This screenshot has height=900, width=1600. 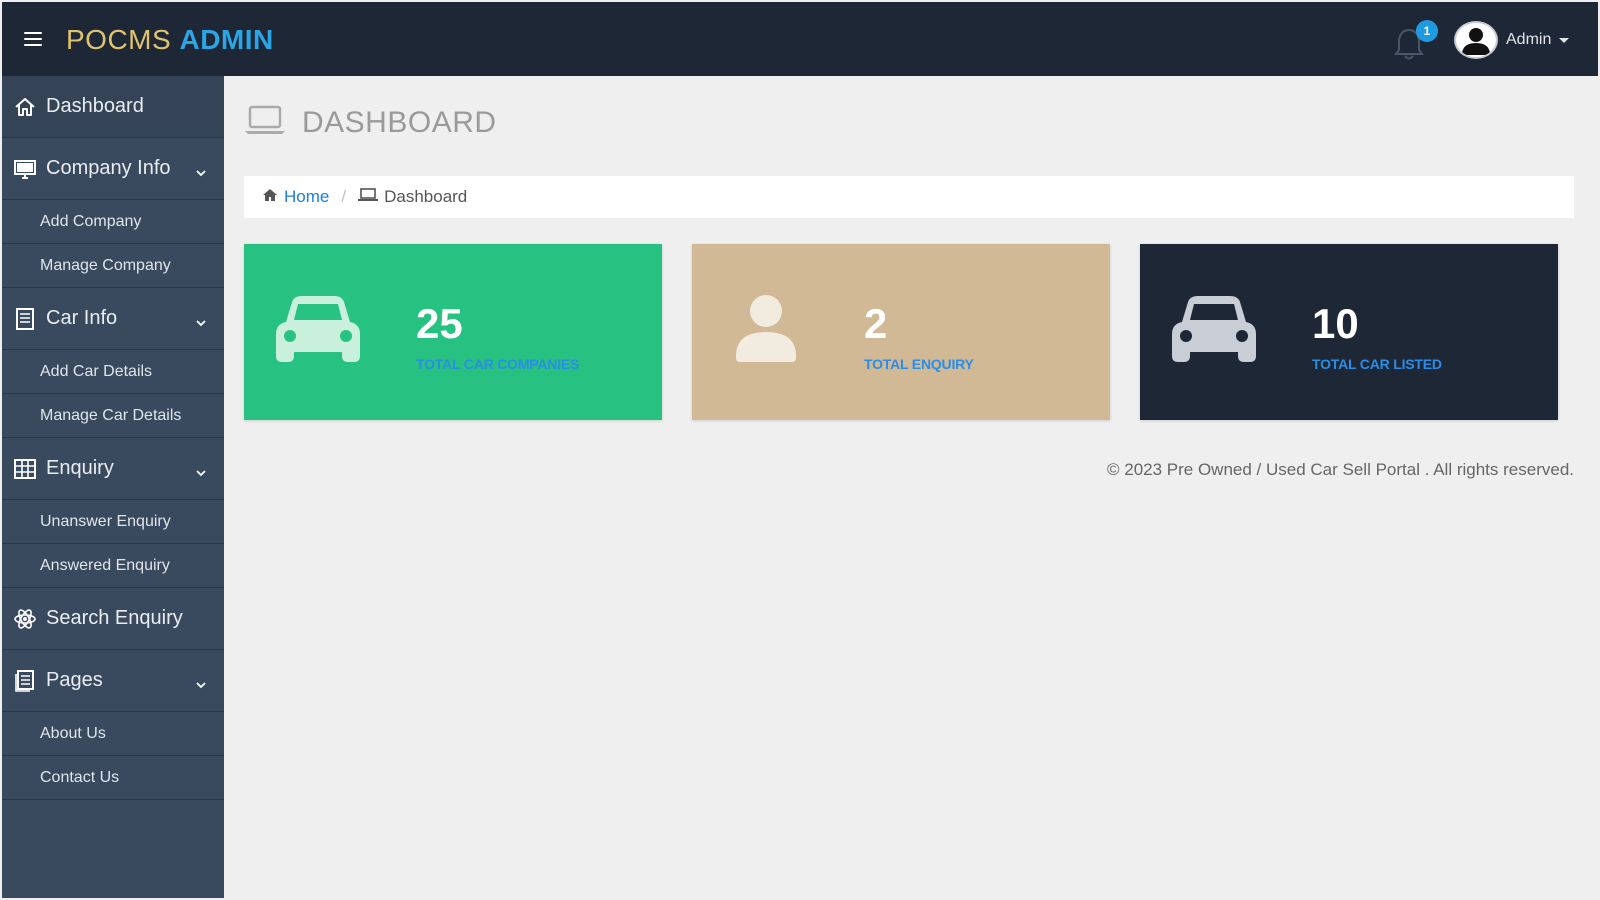 What do you see at coordinates (95, 106) in the screenshot?
I see `sidebar-item-label: Dashboard` at bounding box center [95, 106].